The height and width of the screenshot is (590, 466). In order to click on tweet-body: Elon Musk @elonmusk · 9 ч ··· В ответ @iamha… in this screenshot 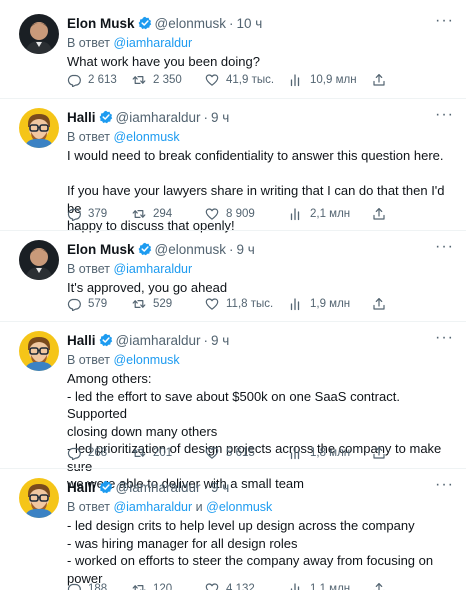, I will do `click(261, 267)`.